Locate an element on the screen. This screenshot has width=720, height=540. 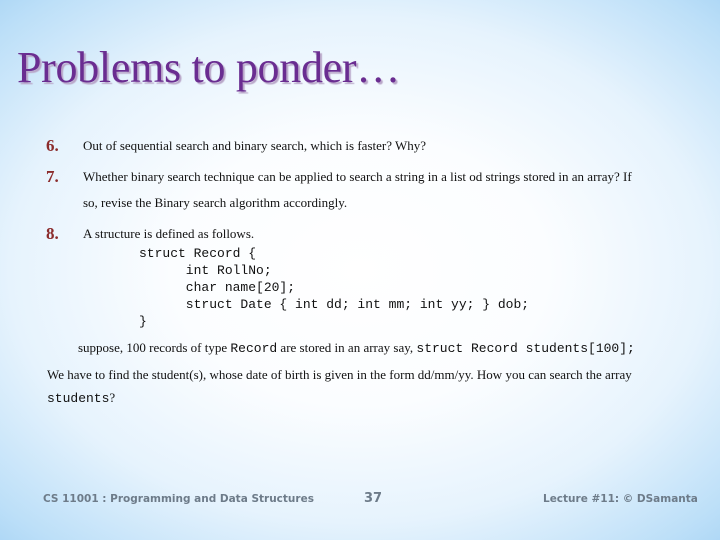
code-line: char name[20]; is located at coordinates (217, 287).